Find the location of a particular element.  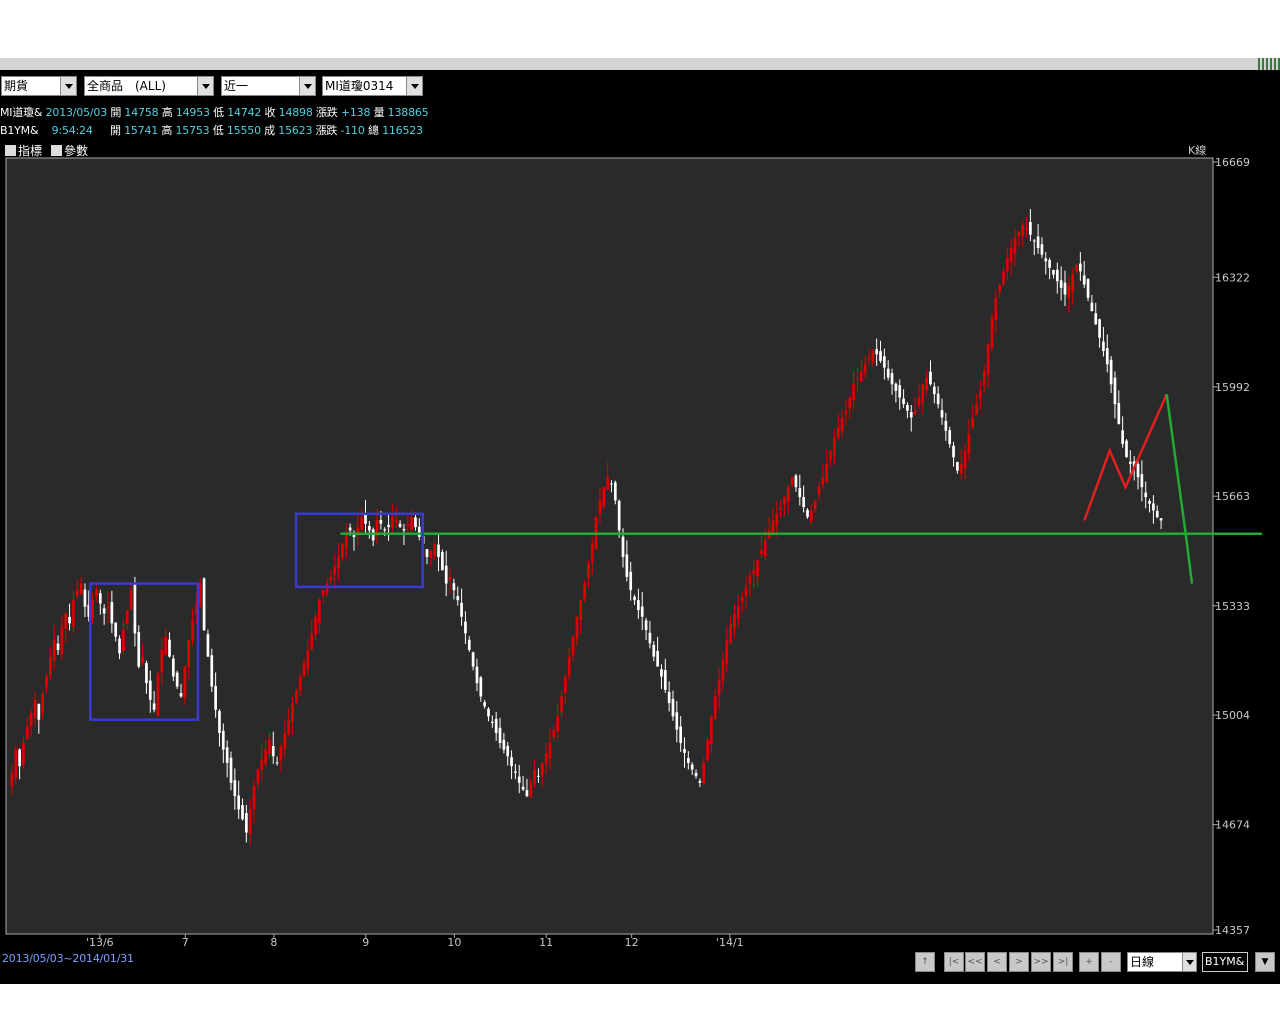

nav-next-page-label: >> is located at coordinates (1041, 962).